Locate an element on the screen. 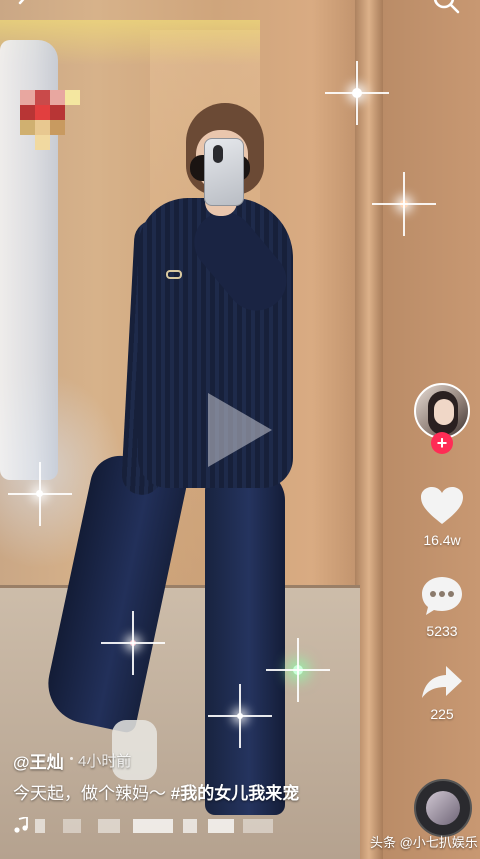  music-disc is located at coordinates (443, 808).